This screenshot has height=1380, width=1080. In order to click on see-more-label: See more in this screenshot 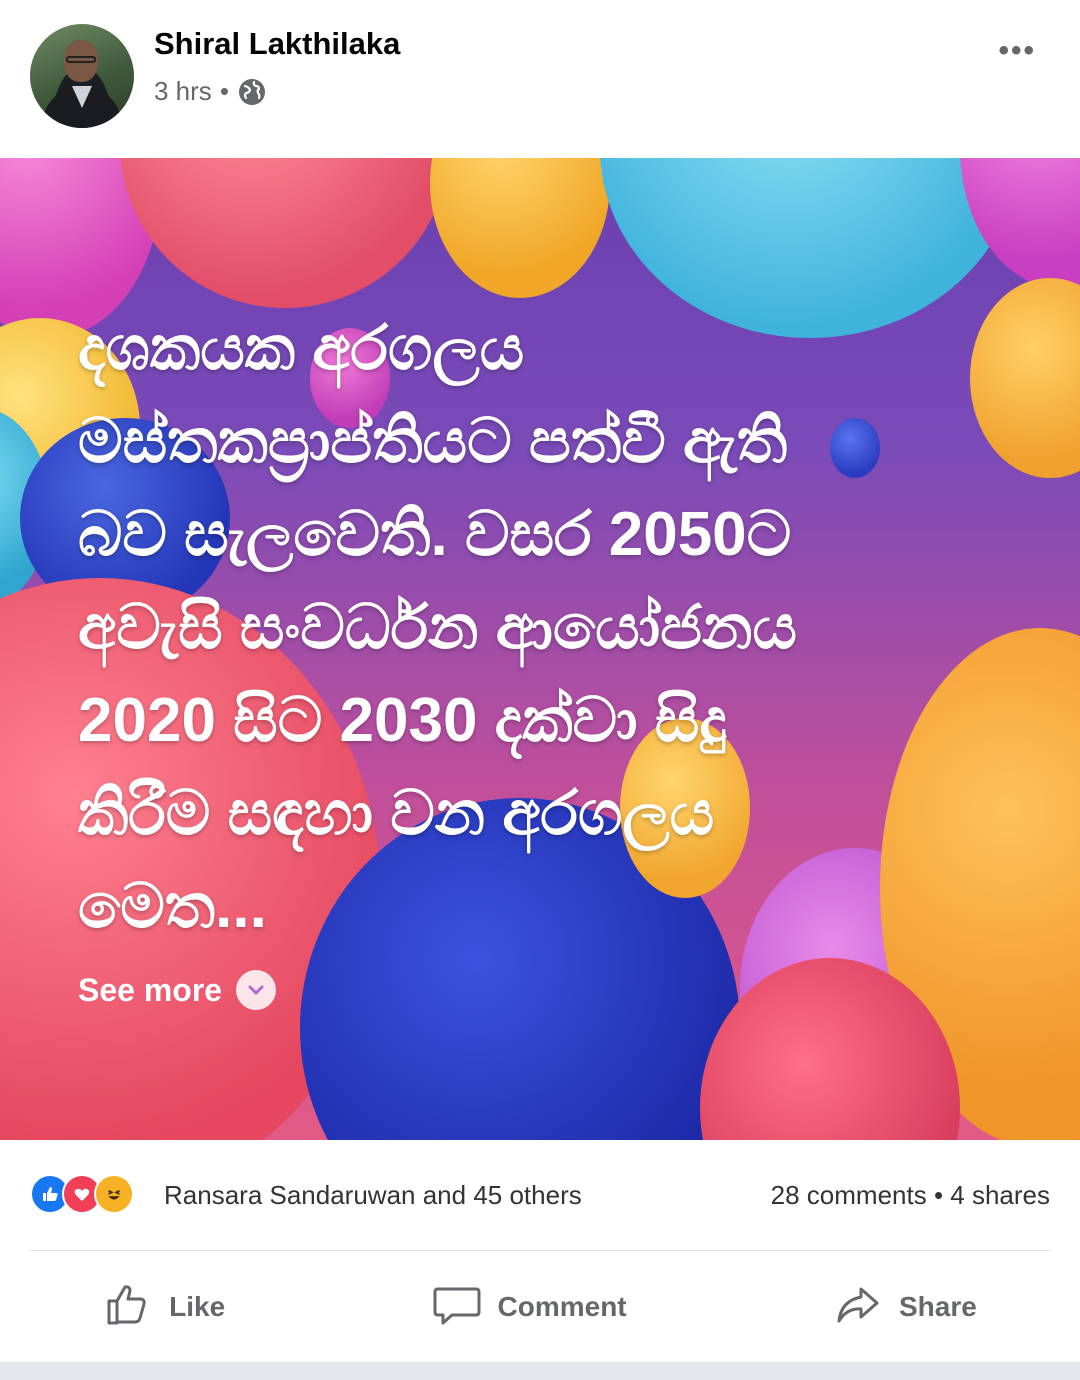, I will do `click(150, 989)`.